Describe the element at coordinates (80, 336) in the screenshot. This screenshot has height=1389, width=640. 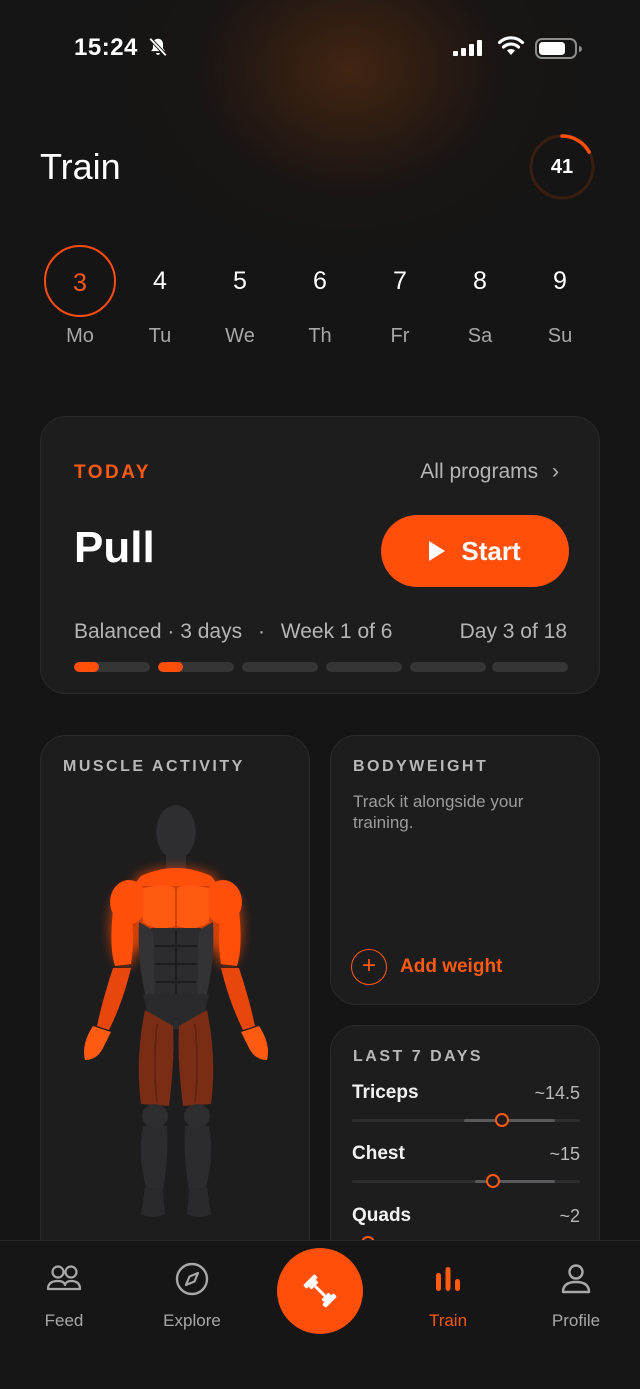
I see `day-label: Mo` at that location.